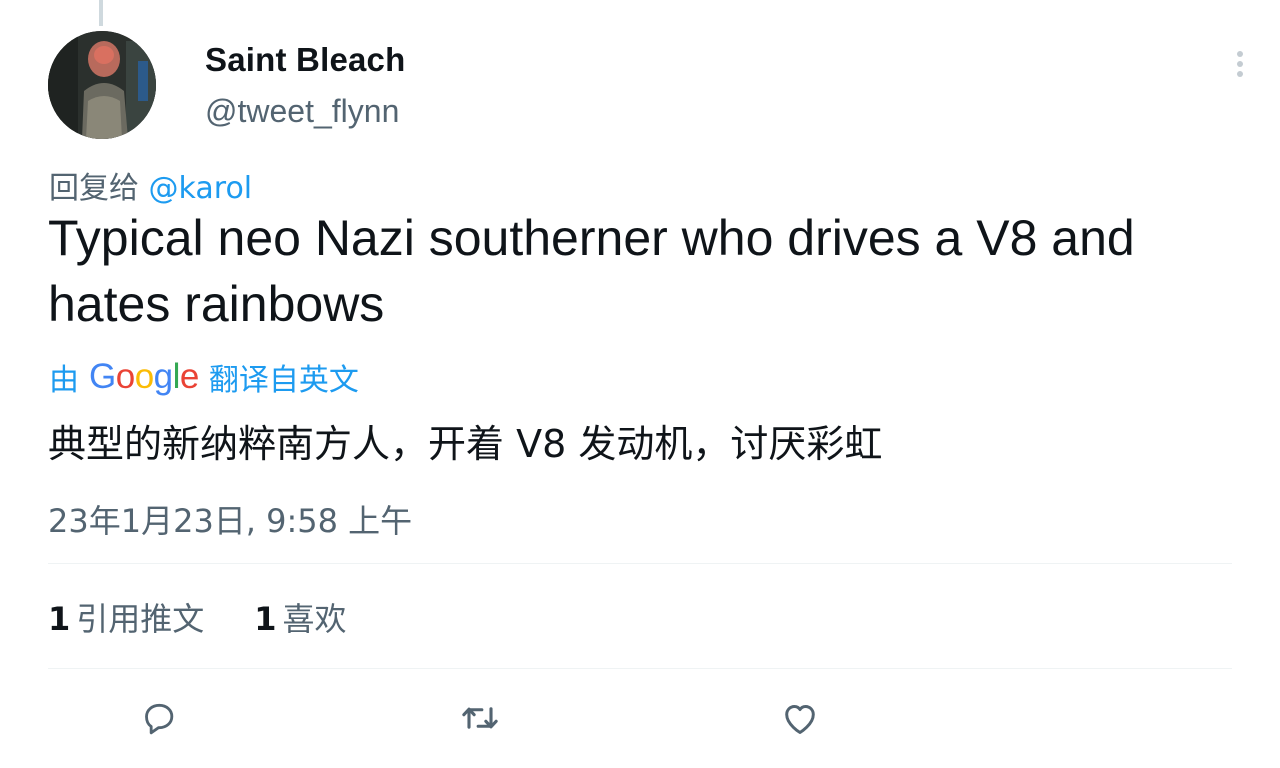 The width and height of the screenshot is (1280, 768). Describe the element at coordinates (265, 619) in the screenshot. I see `likes-count: 1` at that location.